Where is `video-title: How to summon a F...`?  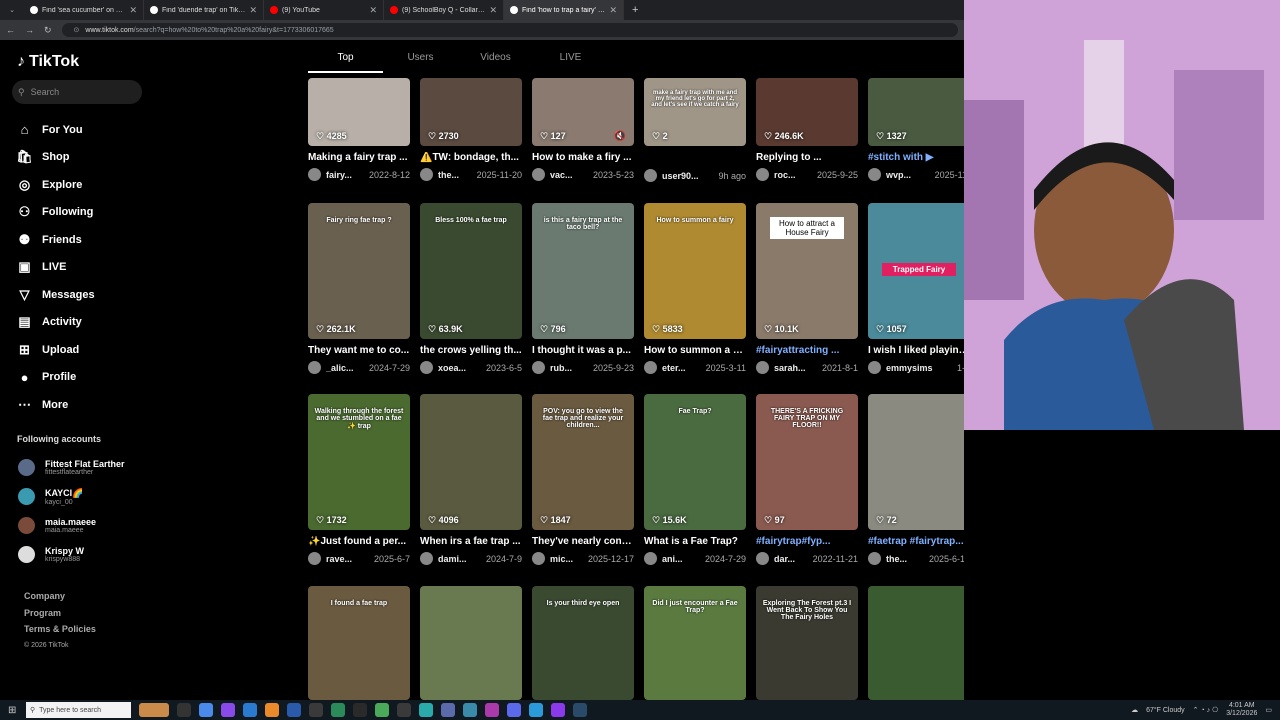 video-title: How to summon a F... is located at coordinates (695, 350).